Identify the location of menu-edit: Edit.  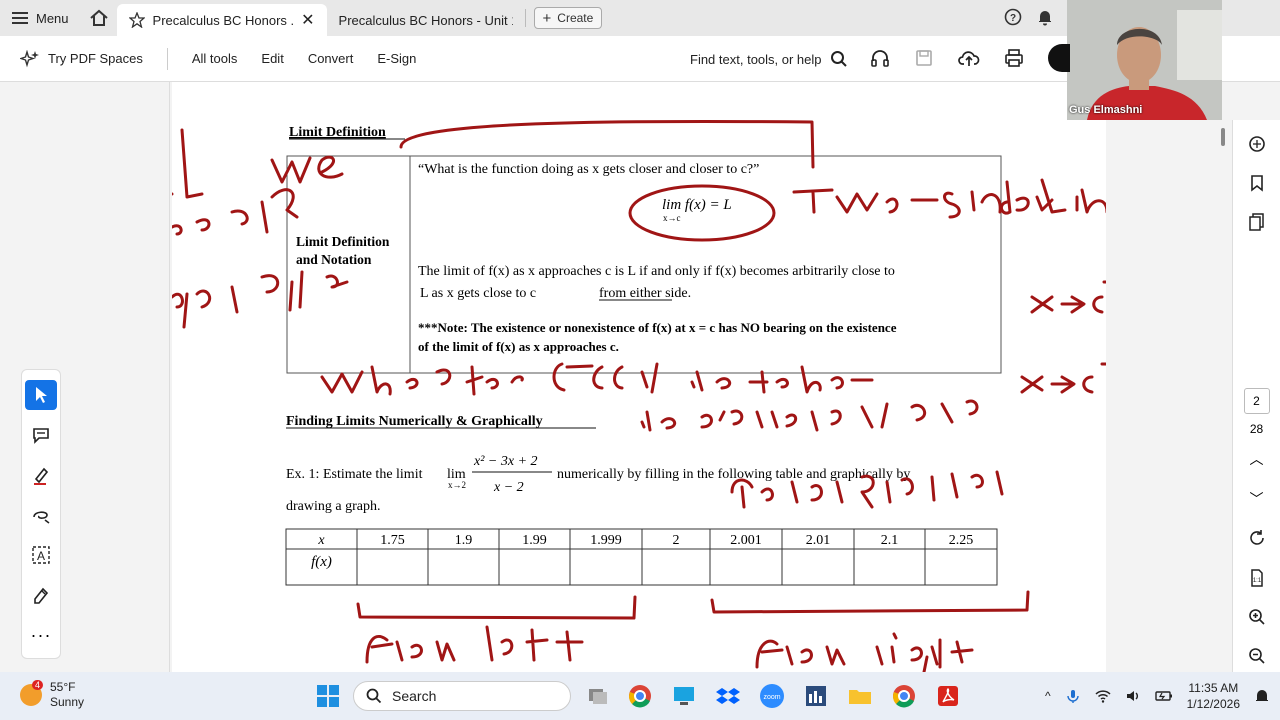
(272, 58).